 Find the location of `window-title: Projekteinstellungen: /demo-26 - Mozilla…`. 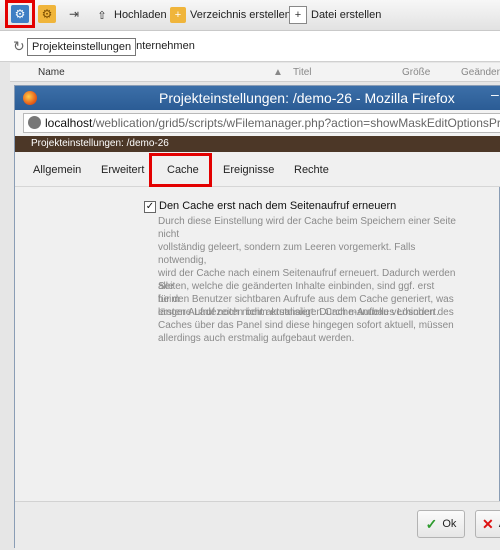

window-title: Projekteinstellungen: /demo-26 - Mozilla… is located at coordinates (307, 98).